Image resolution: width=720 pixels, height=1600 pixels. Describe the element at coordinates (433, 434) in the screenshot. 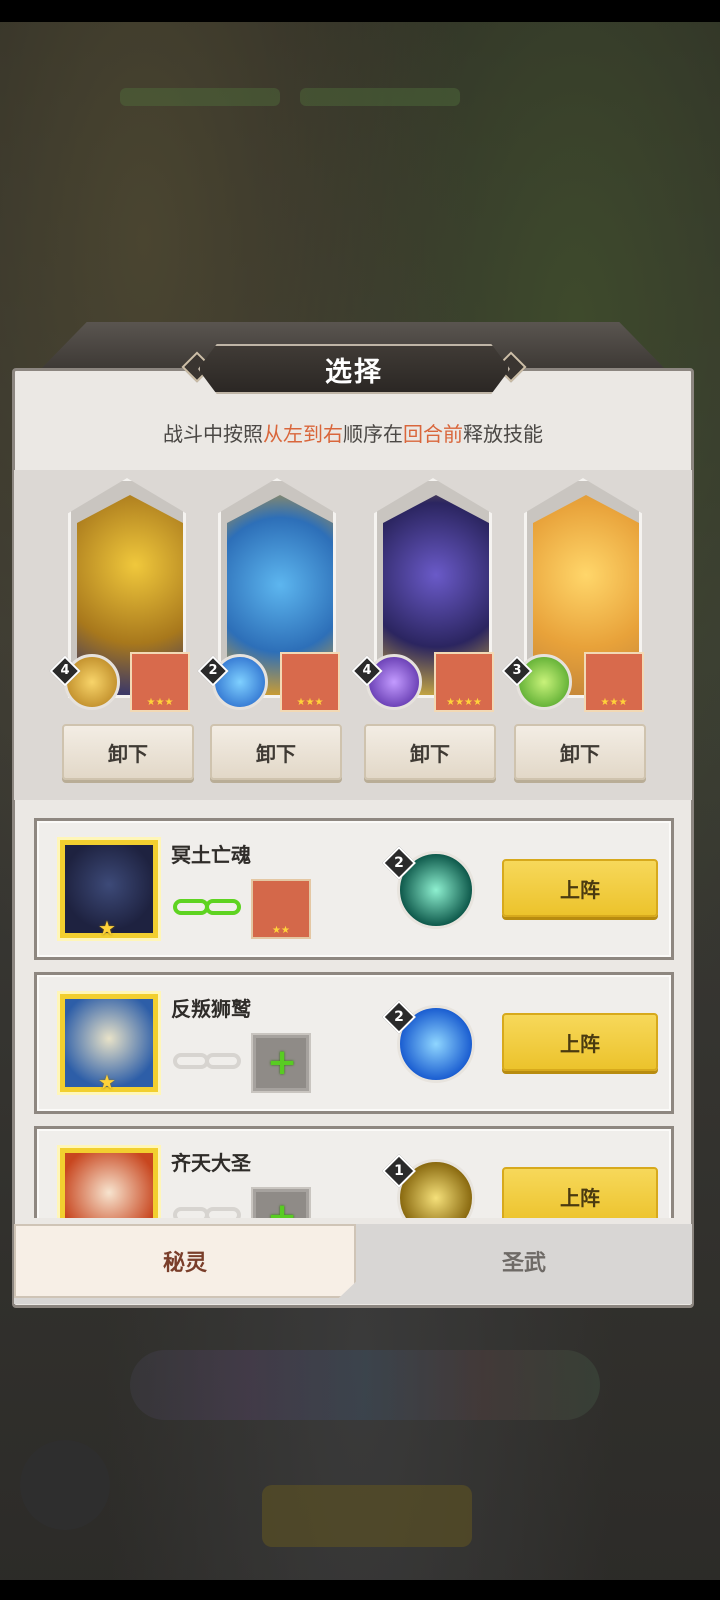

I see `instruction-highlight-timing: 回合前` at that location.